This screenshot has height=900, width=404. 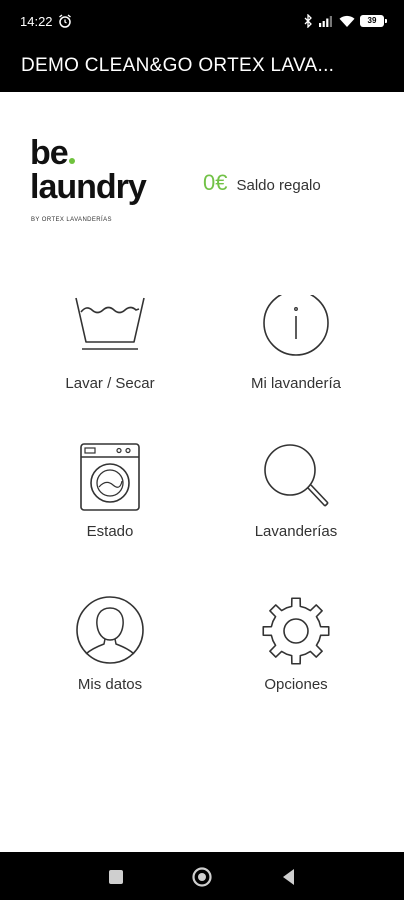 I want to click on back-triangle-icon, so click(x=289, y=877).